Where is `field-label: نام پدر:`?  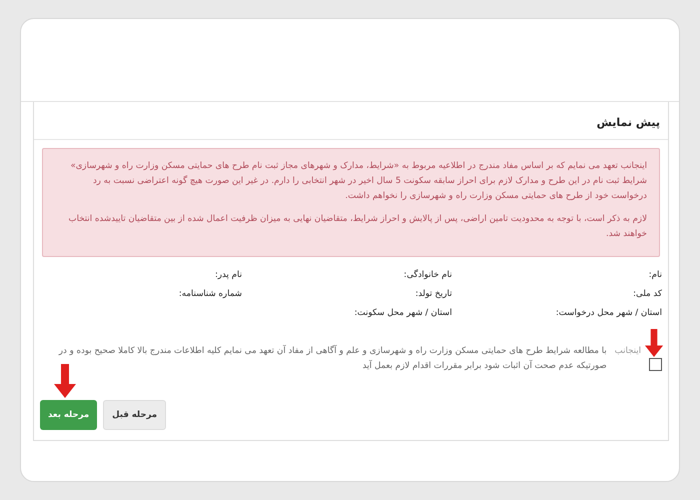 field-label: نام پدر: is located at coordinates (228, 275).